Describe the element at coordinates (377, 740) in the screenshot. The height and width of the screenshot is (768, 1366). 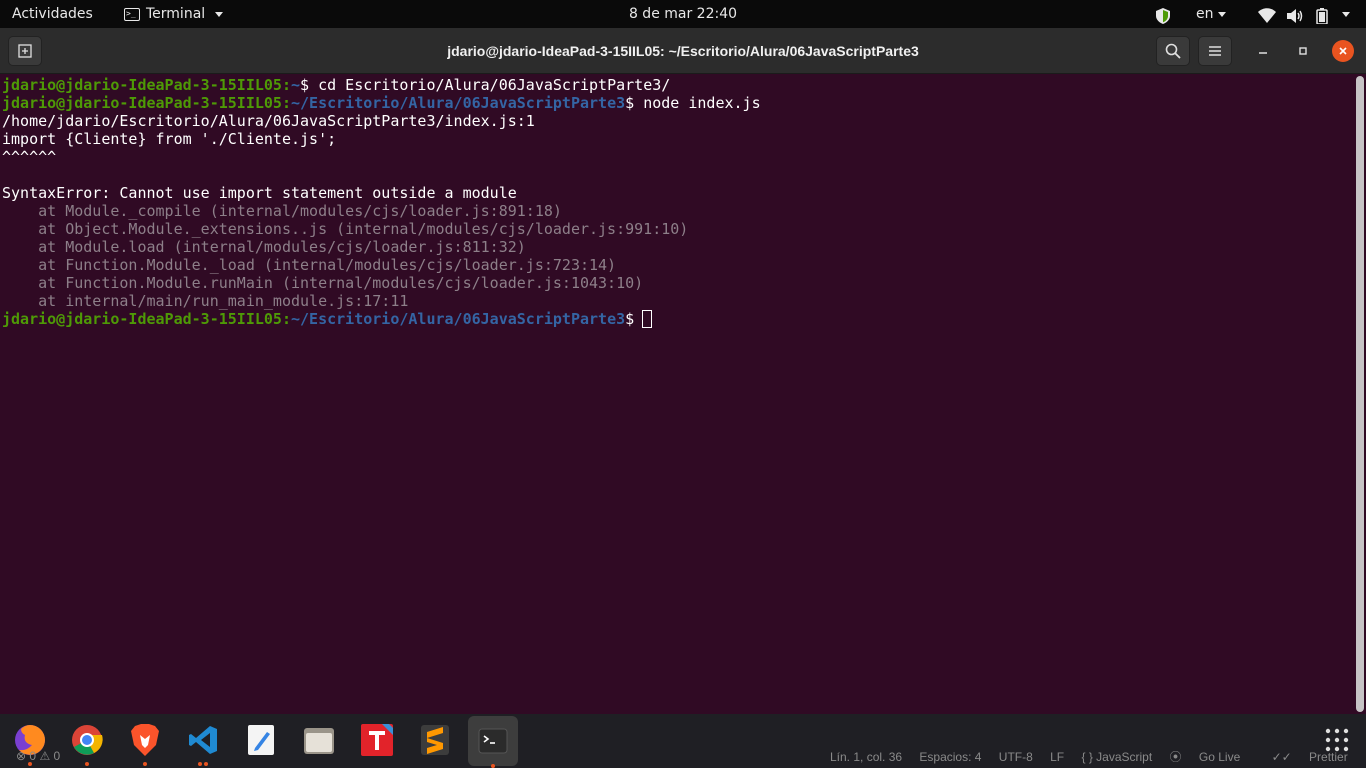
I see `typora-icon` at that location.